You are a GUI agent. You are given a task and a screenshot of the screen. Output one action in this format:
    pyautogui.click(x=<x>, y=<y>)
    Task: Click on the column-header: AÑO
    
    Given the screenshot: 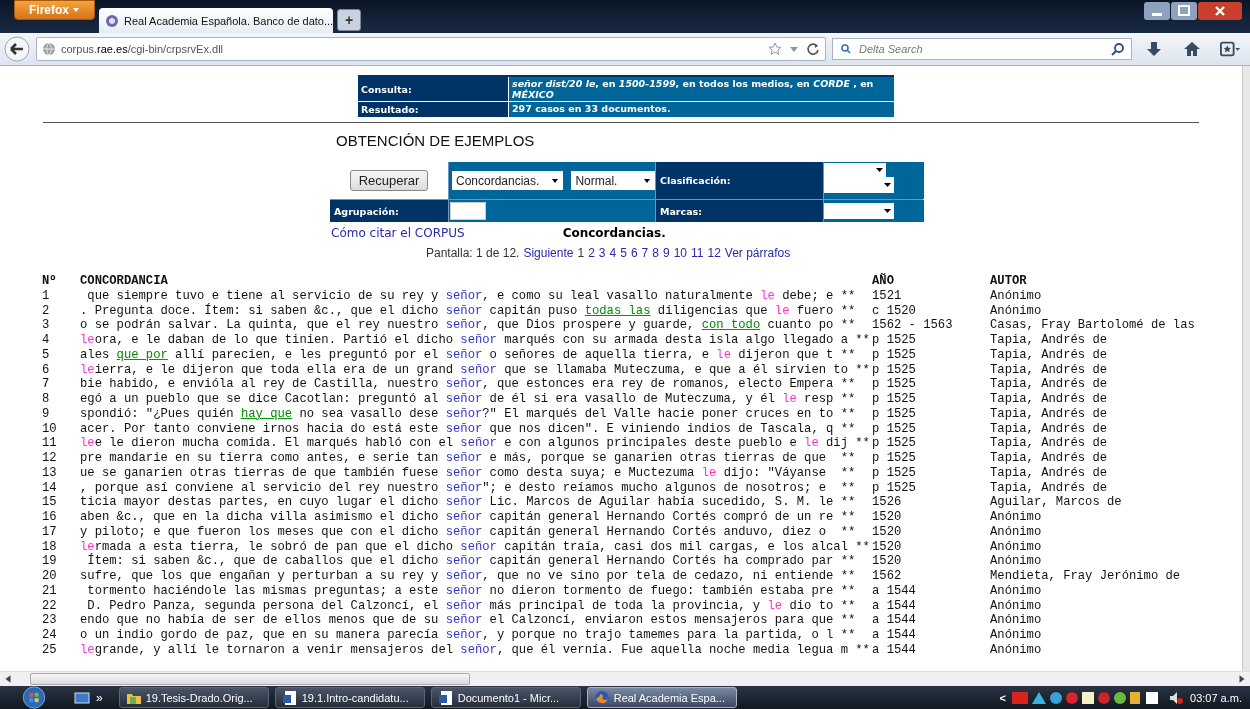 What is the action you would take?
    pyautogui.click(x=883, y=281)
    